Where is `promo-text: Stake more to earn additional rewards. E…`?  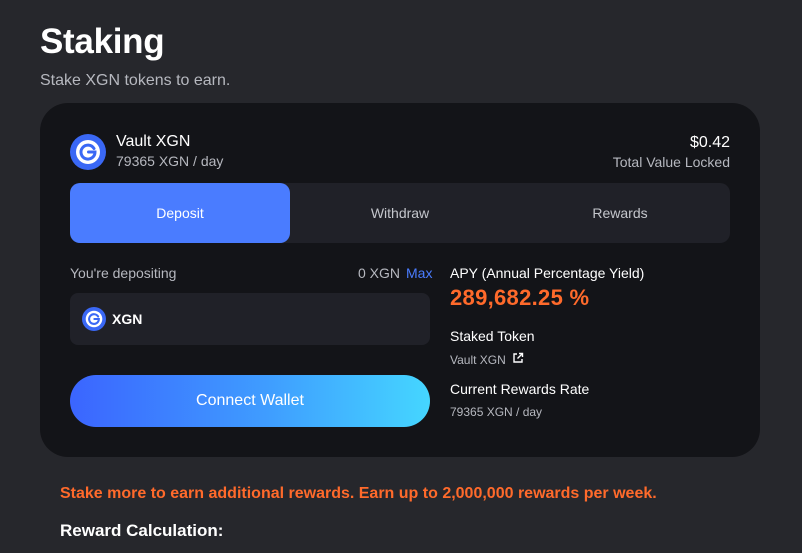 promo-text: Stake more to earn additional rewards. E… is located at coordinates (358, 493).